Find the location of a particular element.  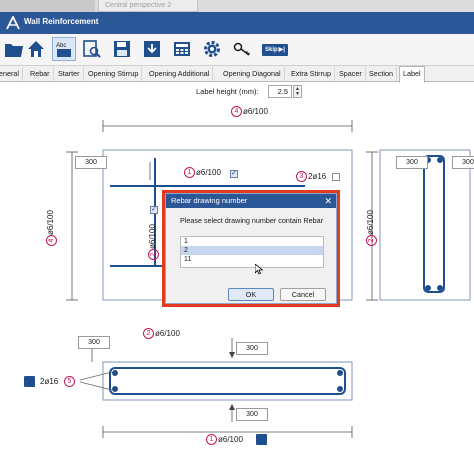

toolbar: Abc Skip ▶| is located at coordinates (237, 50).